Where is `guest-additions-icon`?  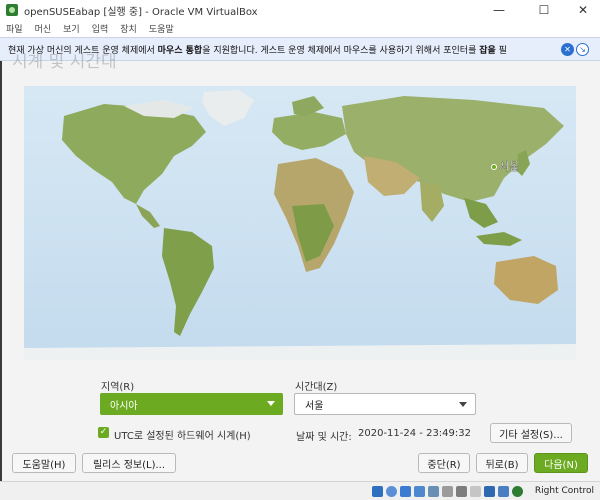 guest-additions-icon is located at coordinates (517, 491).